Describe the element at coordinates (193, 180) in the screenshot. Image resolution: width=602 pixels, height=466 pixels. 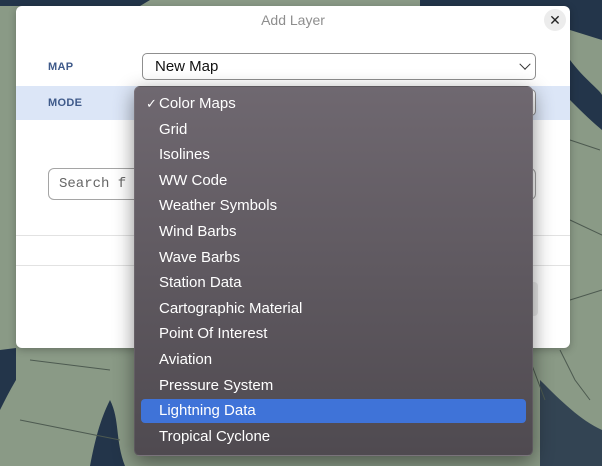
I see `dropdown-option-label: WW Code` at that location.